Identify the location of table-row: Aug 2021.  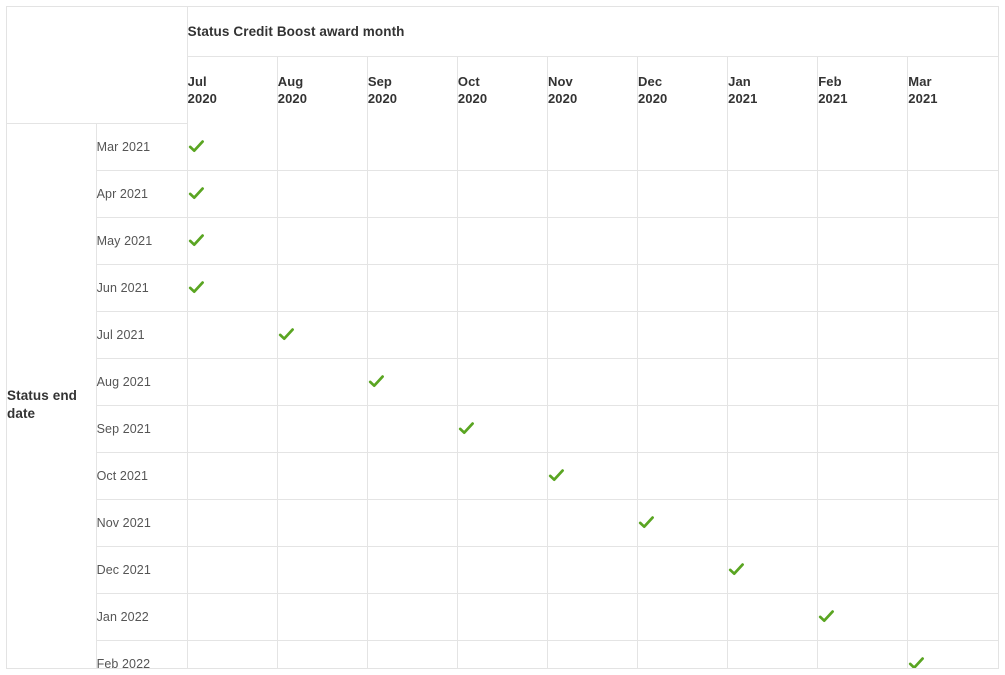
(502, 381).